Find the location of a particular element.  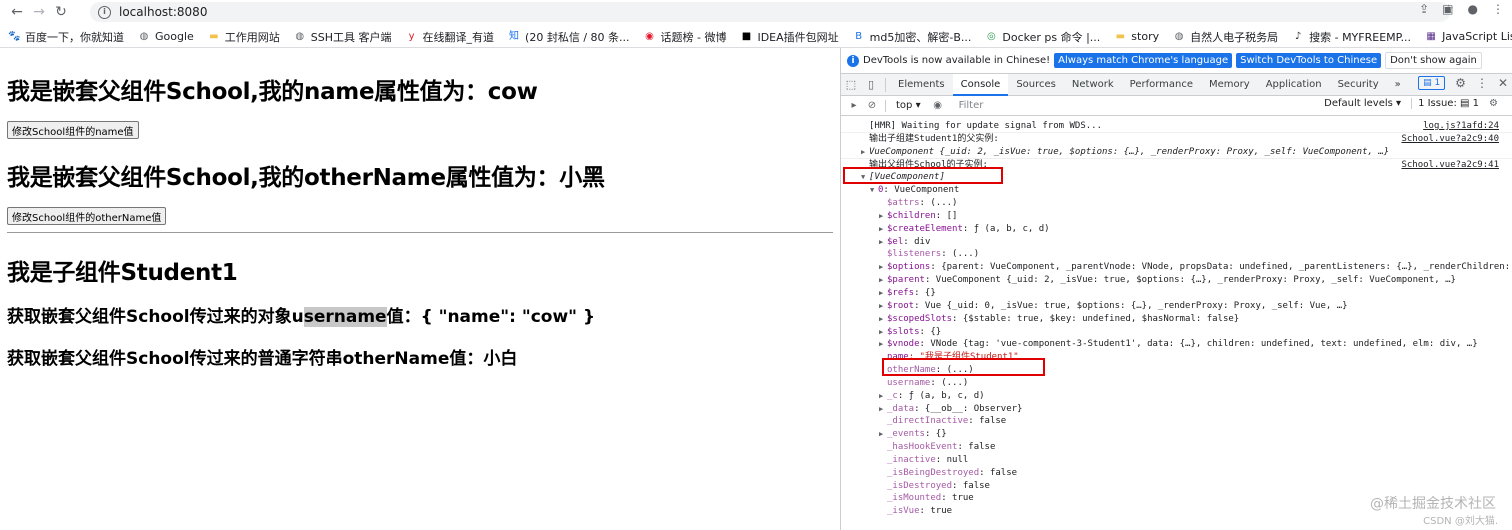

bookmark-item: ◍ SSH工具 客户端 is located at coordinates (342, 37).